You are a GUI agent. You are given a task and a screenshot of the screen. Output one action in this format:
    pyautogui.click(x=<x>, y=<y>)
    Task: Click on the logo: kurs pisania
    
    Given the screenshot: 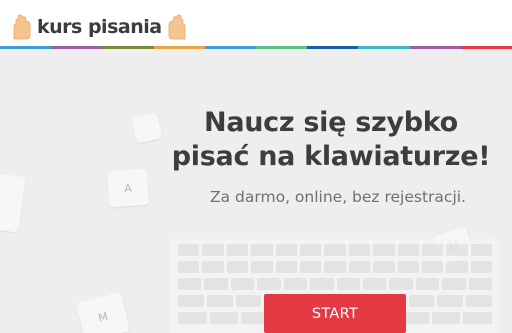 What is the action you would take?
    pyautogui.click(x=99, y=27)
    